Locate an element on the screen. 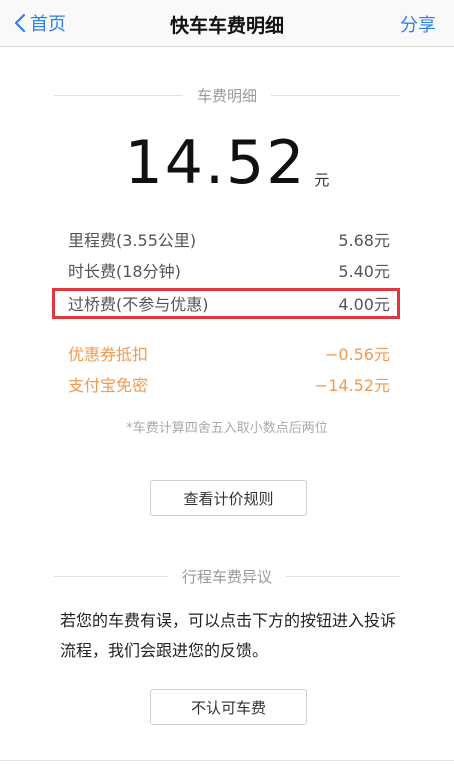 The height and width of the screenshot is (765, 454). view-pricing-rules-button: 查看计价规则 is located at coordinates (228, 498).